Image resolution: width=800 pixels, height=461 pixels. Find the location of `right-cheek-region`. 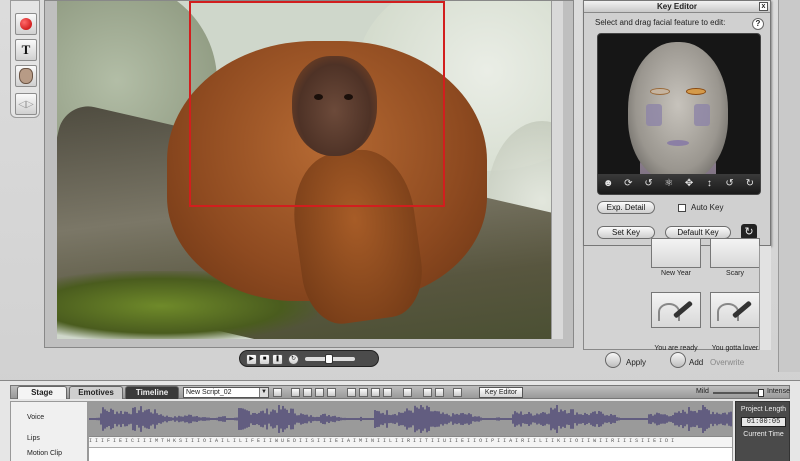

right-cheek-region is located at coordinates (702, 115).